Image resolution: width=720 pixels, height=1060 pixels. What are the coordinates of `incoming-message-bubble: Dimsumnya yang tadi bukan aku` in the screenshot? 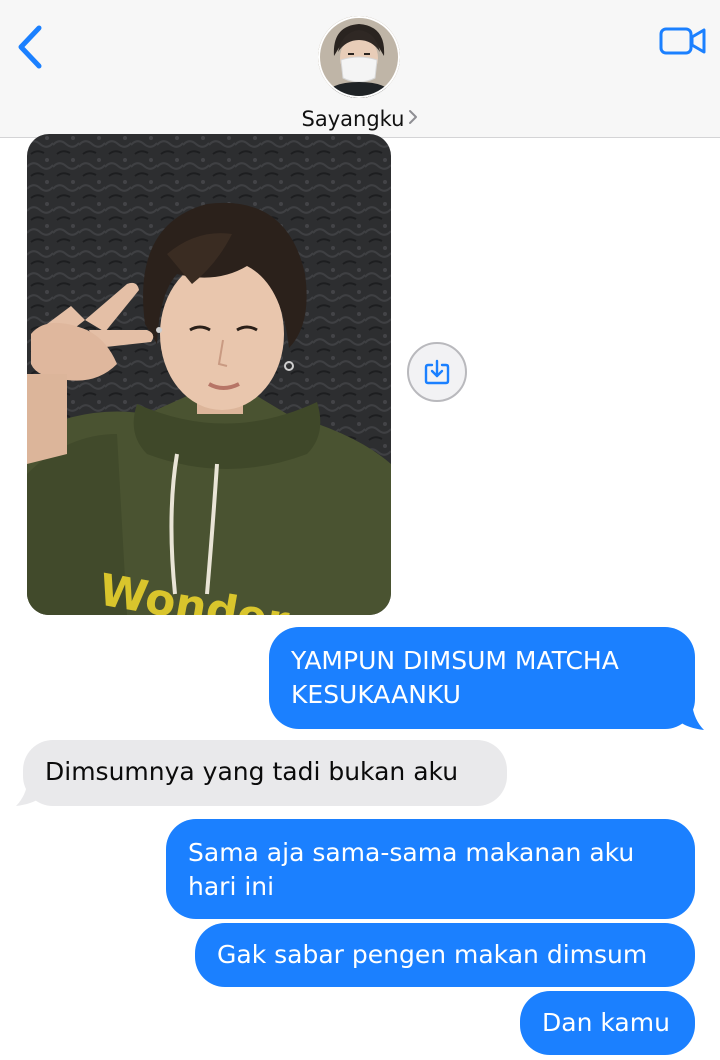 It's located at (265, 773).